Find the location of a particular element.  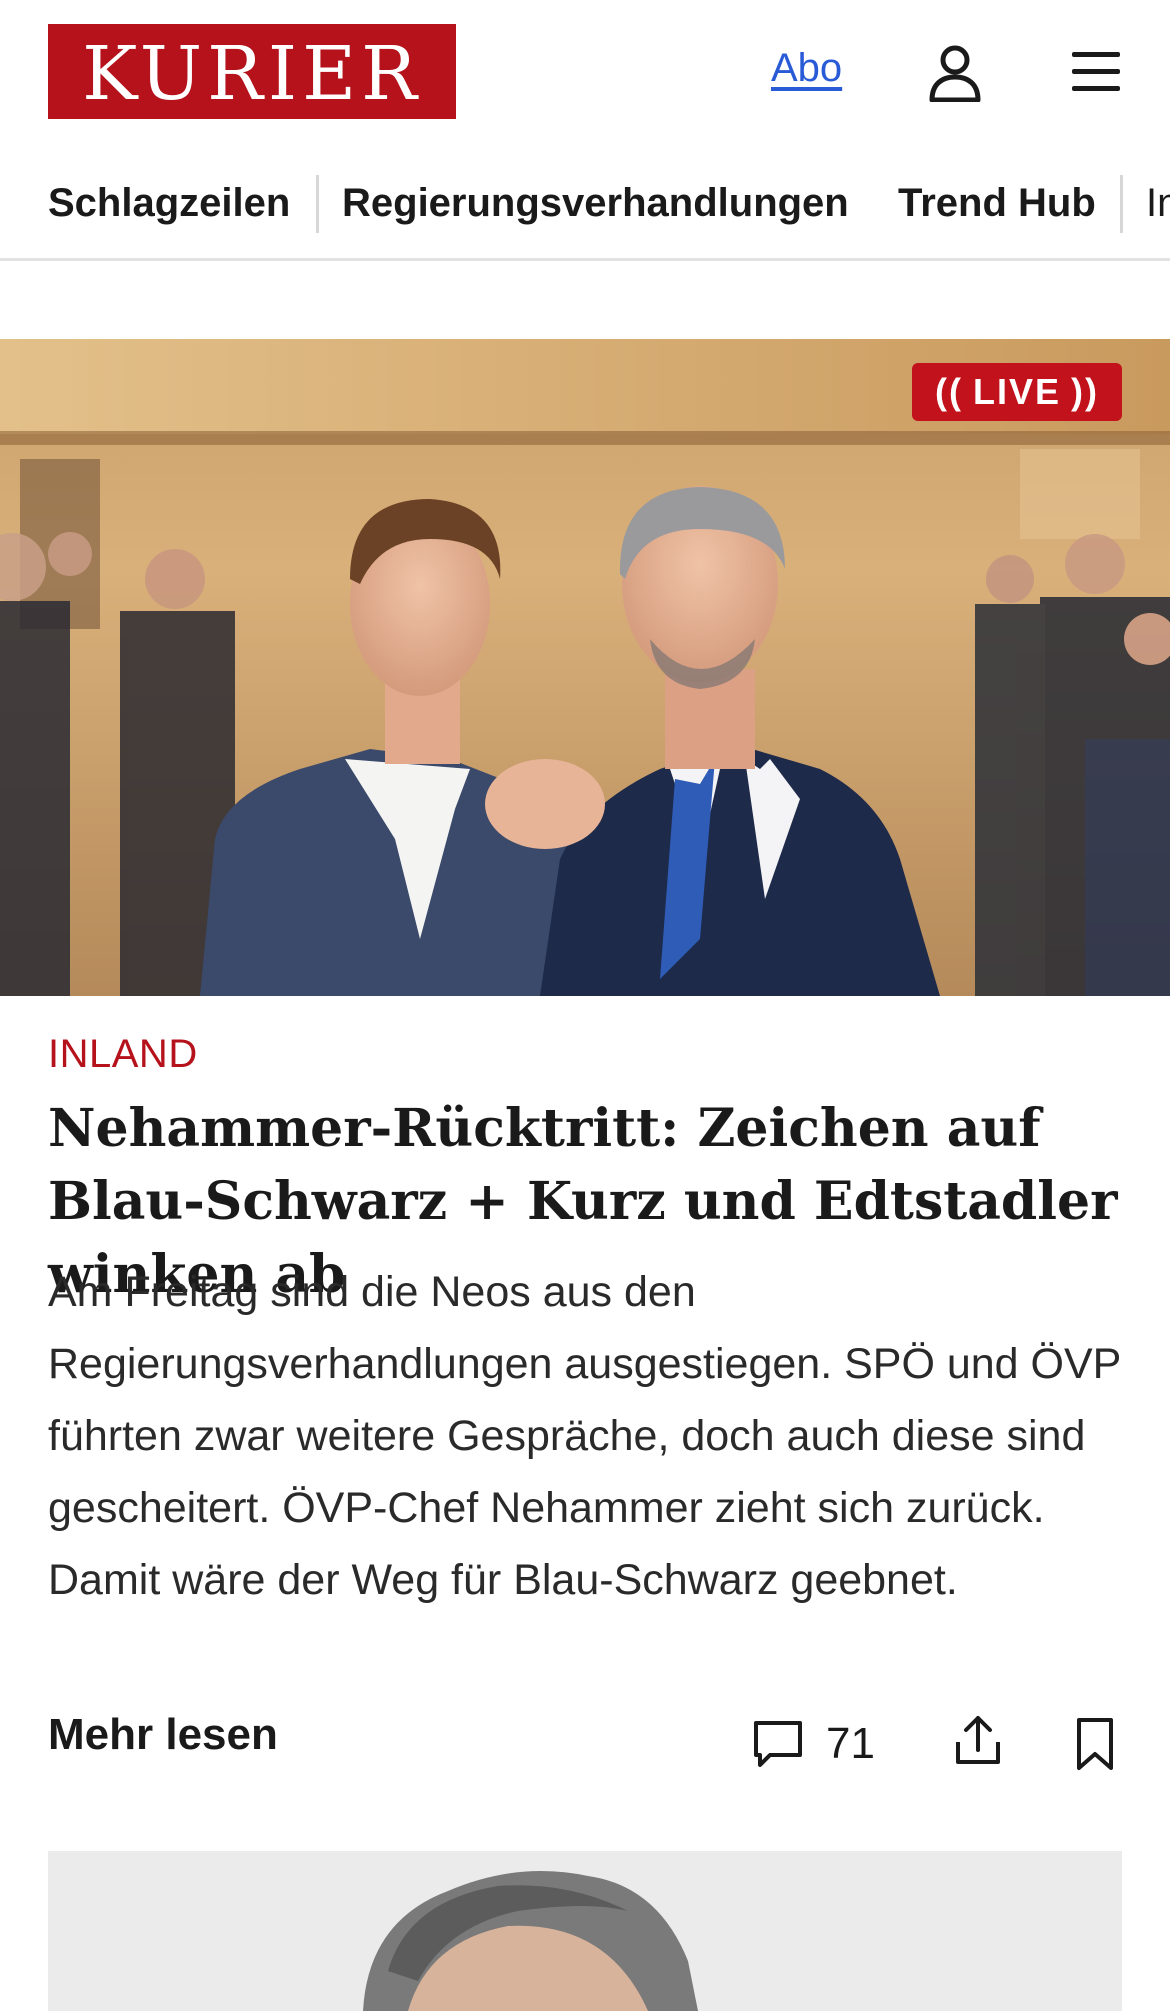

comment-count: 71 is located at coordinates (850, 1743).